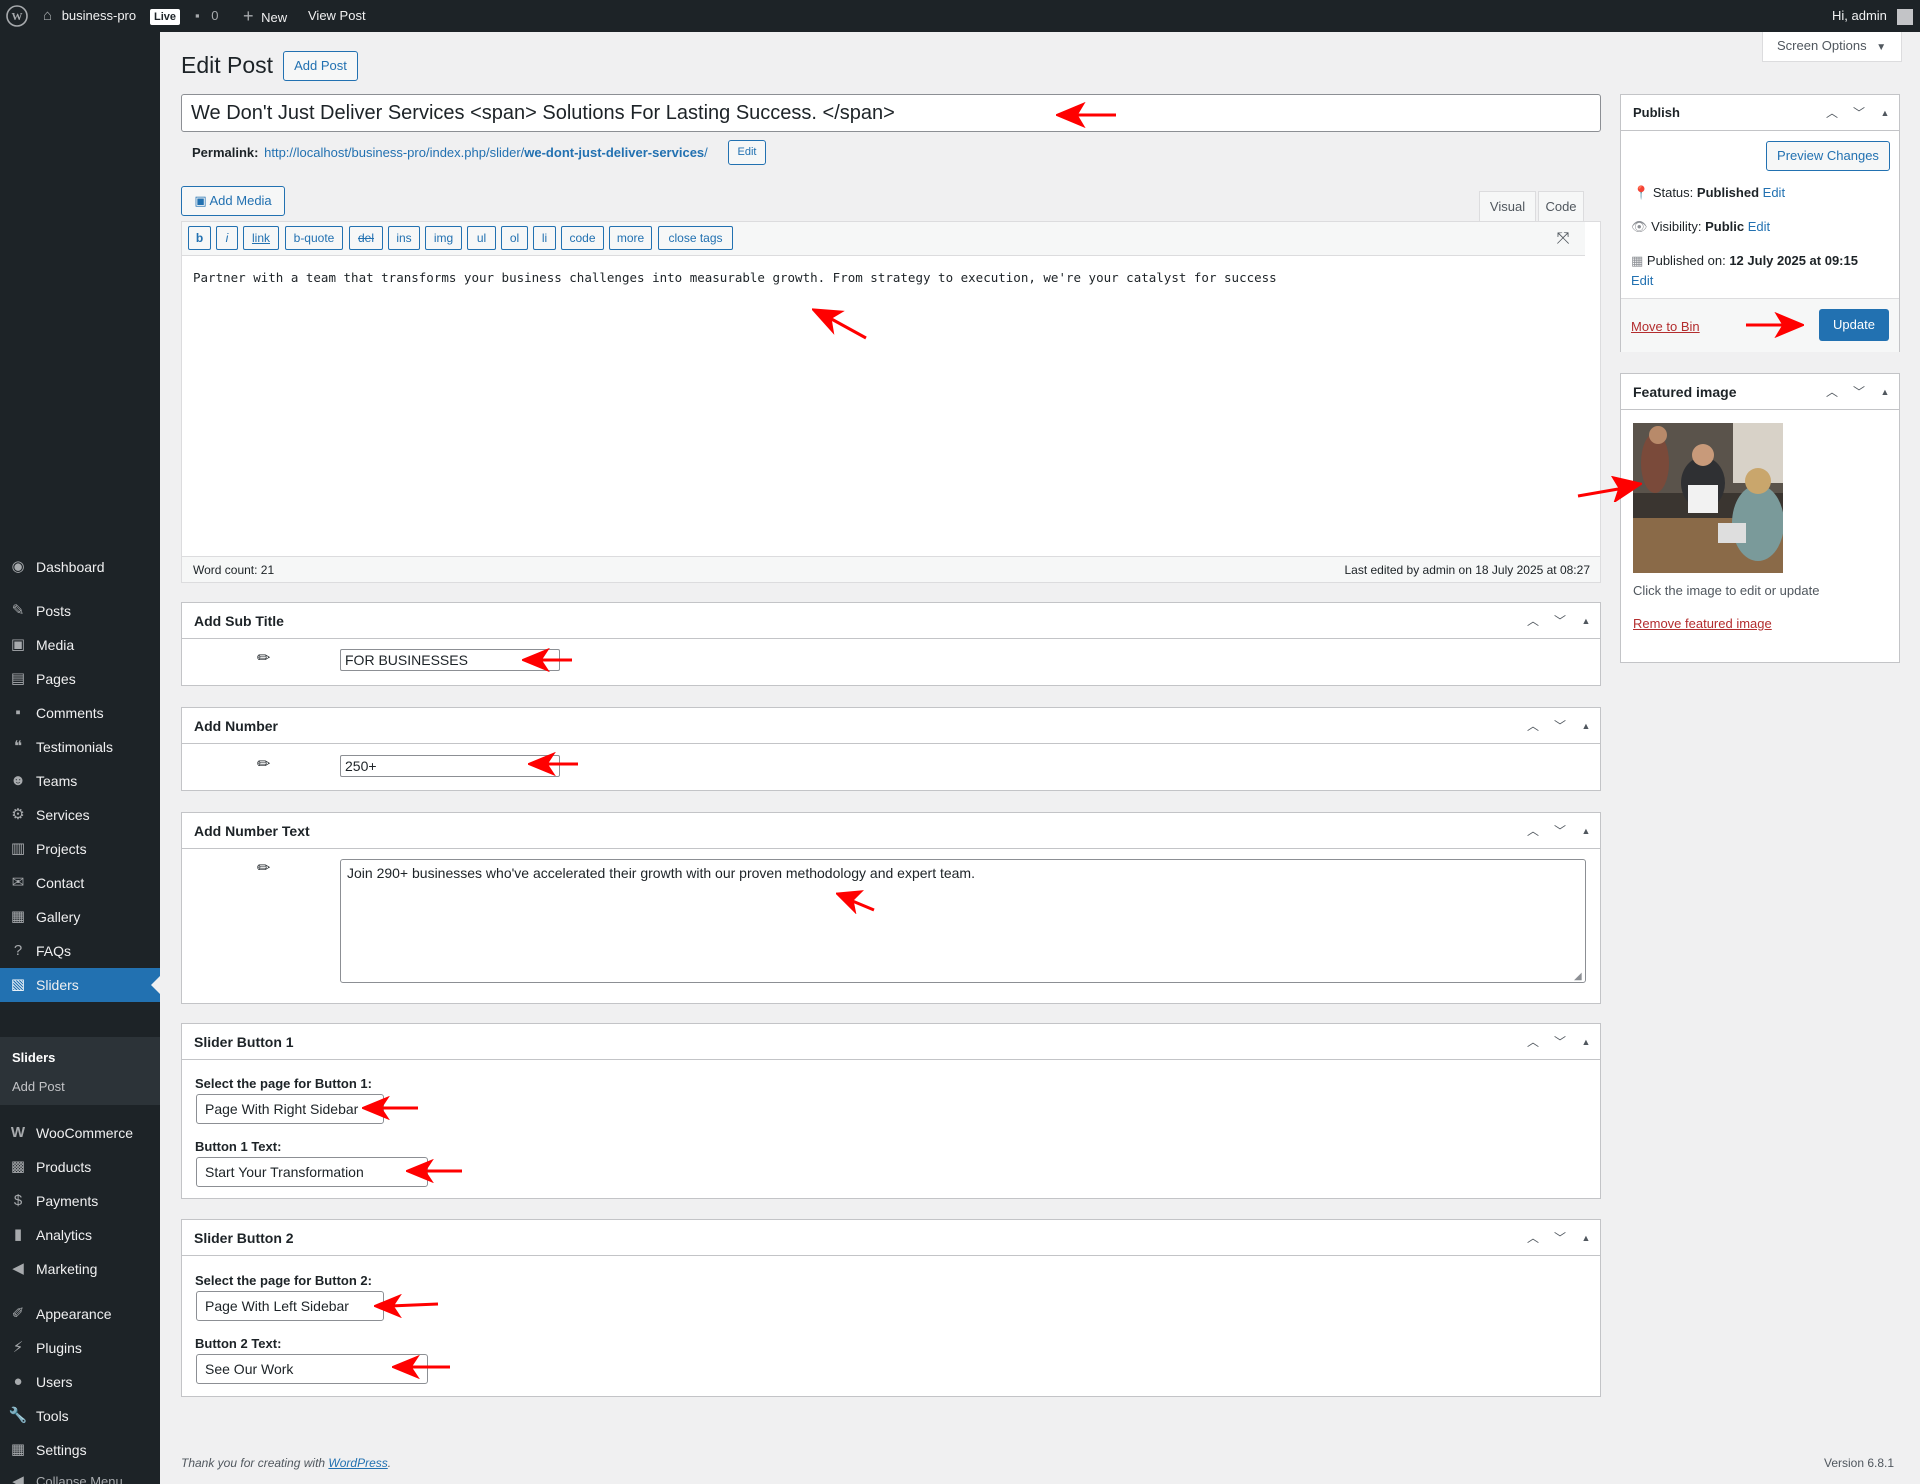 This screenshot has width=1920, height=1484. Describe the element at coordinates (80, 611) in the screenshot. I see `sidebar-item-posts: ✎ Posts` at that location.